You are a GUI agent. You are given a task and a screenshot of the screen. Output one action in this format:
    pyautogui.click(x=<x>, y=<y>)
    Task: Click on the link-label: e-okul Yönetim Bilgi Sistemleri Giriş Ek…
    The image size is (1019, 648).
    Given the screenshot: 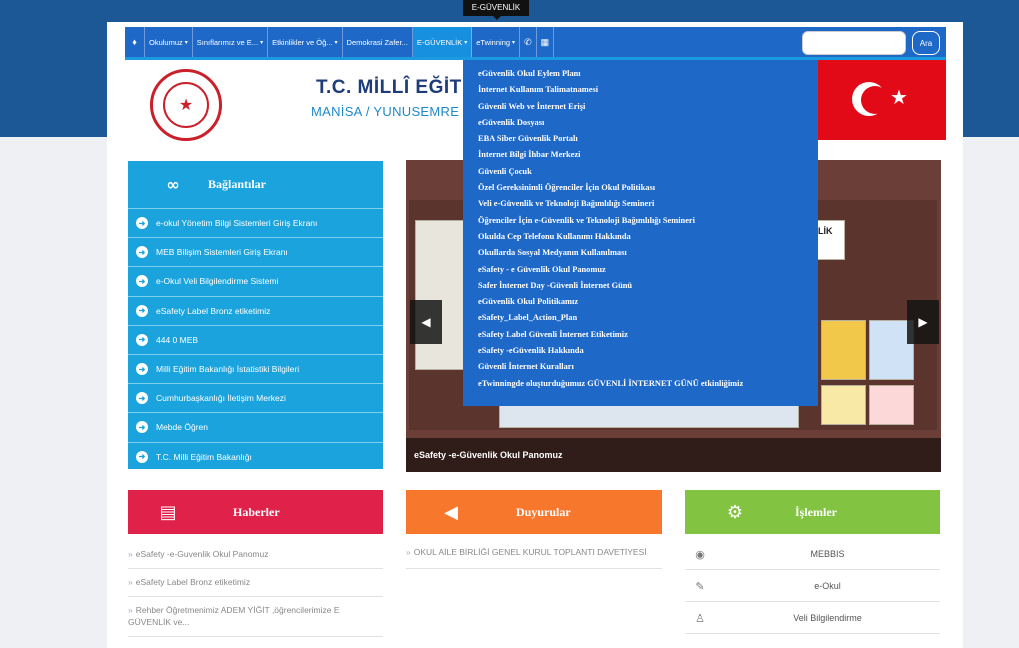 What is the action you would take?
    pyautogui.click(x=237, y=223)
    